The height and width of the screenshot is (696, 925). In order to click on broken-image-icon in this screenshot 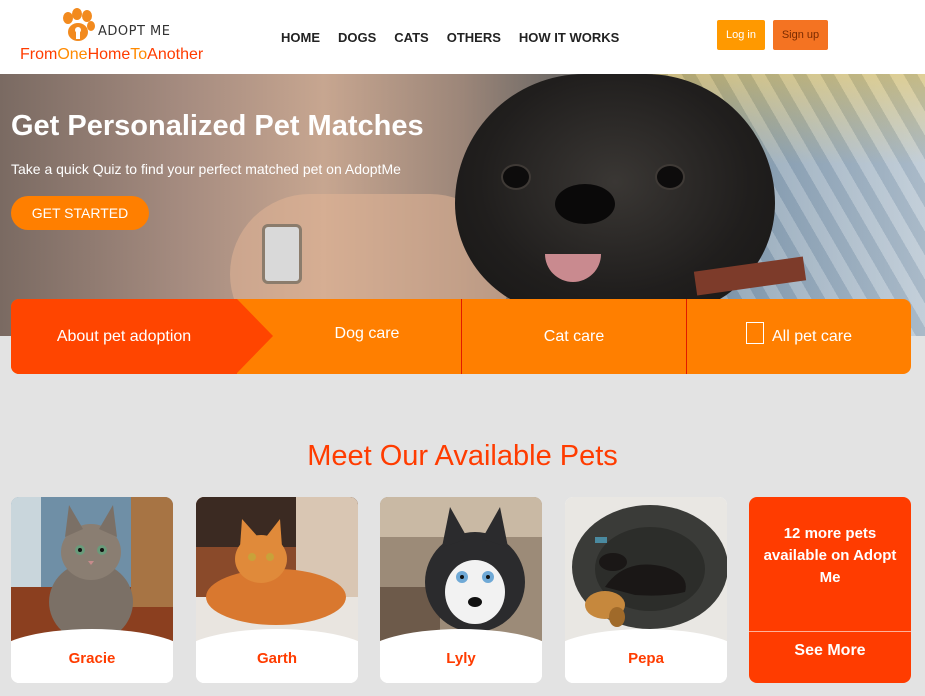, I will do `click(754, 332)`.